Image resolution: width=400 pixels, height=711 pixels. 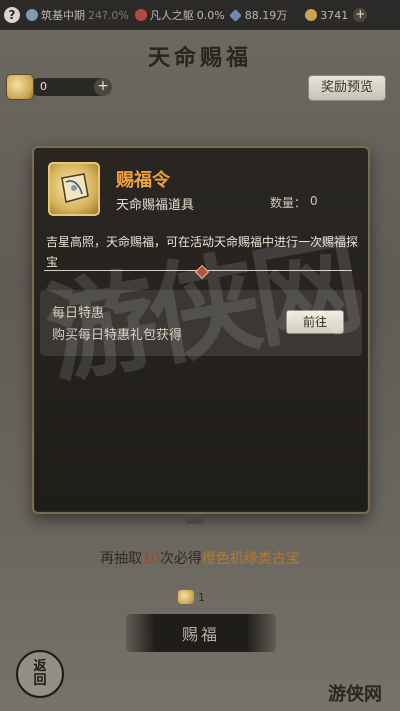 What do you see at coordinates (20, 87) in the screenshot?
I see `token-bag-icon` at bounding box center [20, 87].